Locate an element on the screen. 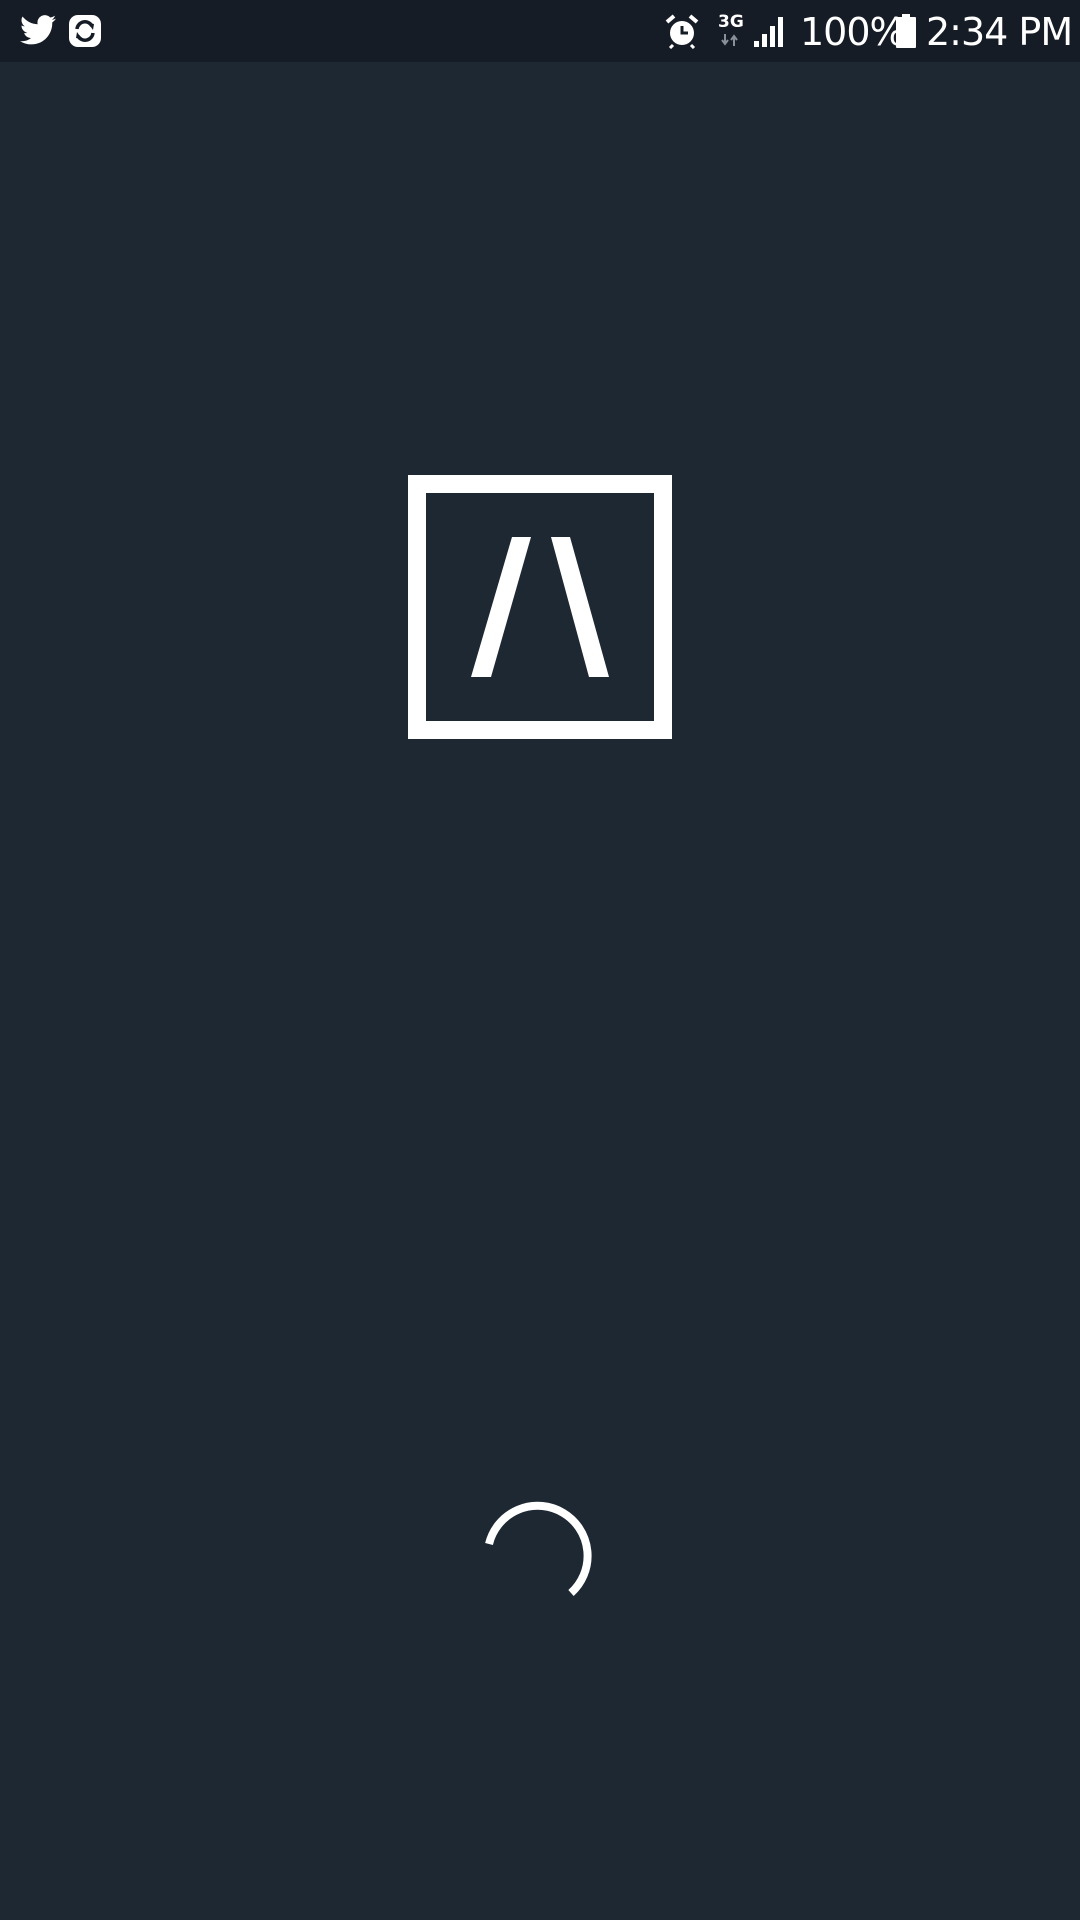 This screenshot has height=1920, width=1080. twitter-icon is located at coordinates (38, 30).